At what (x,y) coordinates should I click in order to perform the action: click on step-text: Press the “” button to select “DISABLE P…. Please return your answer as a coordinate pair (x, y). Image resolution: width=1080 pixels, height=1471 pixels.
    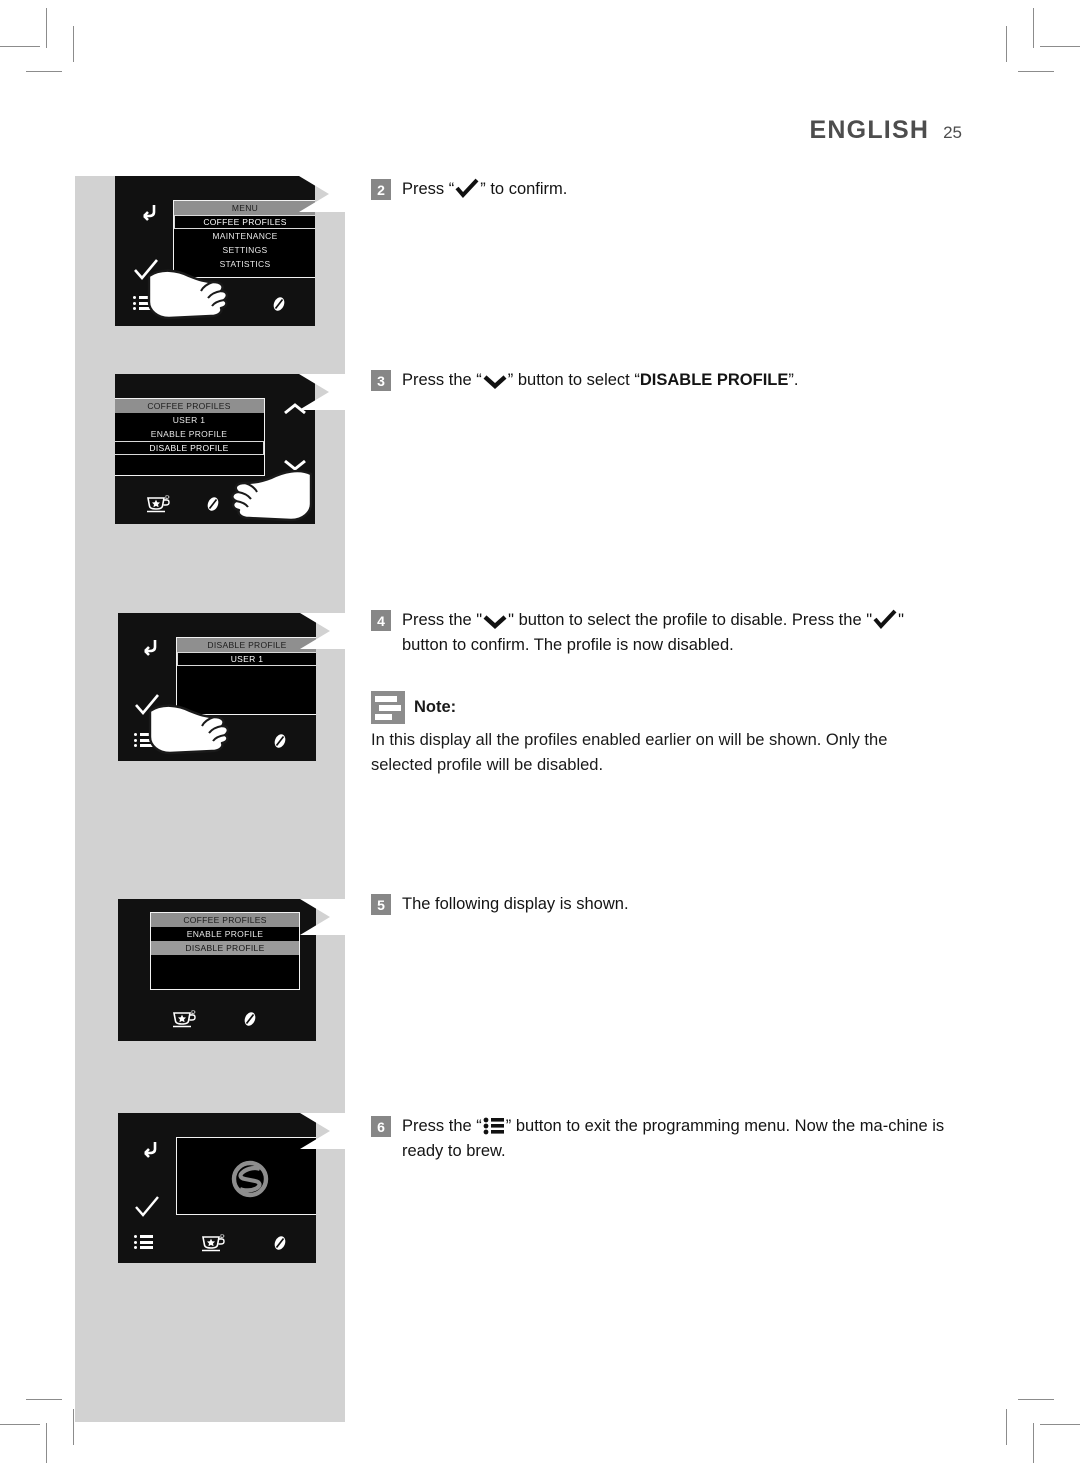
    Looking at the image, I should click on (600, 380).